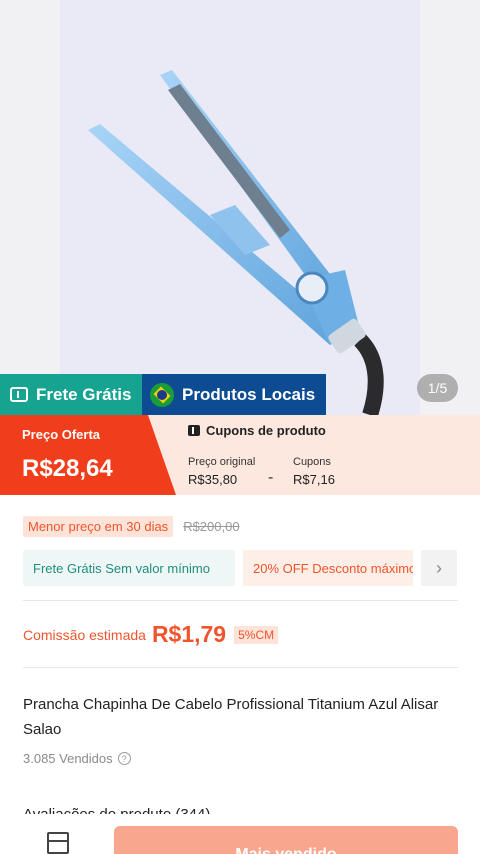  Describe the element at coordinates (124, 758) in the screenshot. I see `help-icon: ?` at that location.